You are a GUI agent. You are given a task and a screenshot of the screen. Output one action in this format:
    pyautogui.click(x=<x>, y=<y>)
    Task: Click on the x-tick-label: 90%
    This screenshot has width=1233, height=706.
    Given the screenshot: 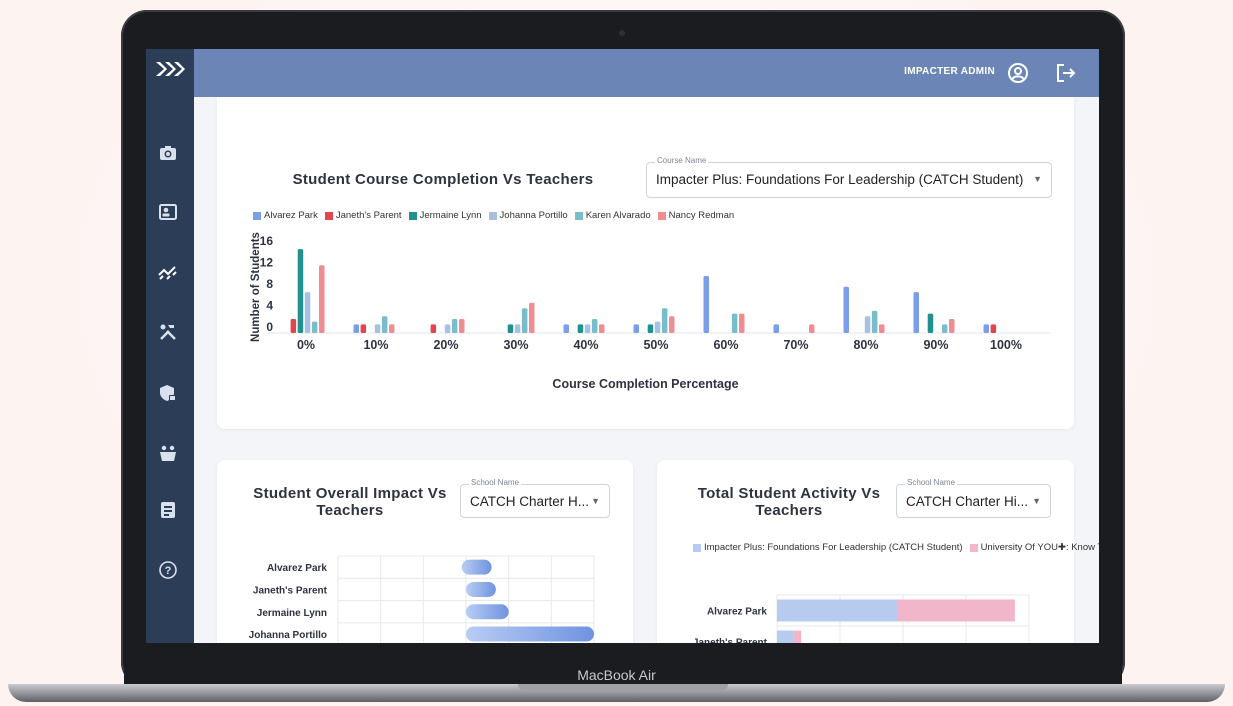 What is the action you would take?
    pyautogui.click(x=935, y=345)
    